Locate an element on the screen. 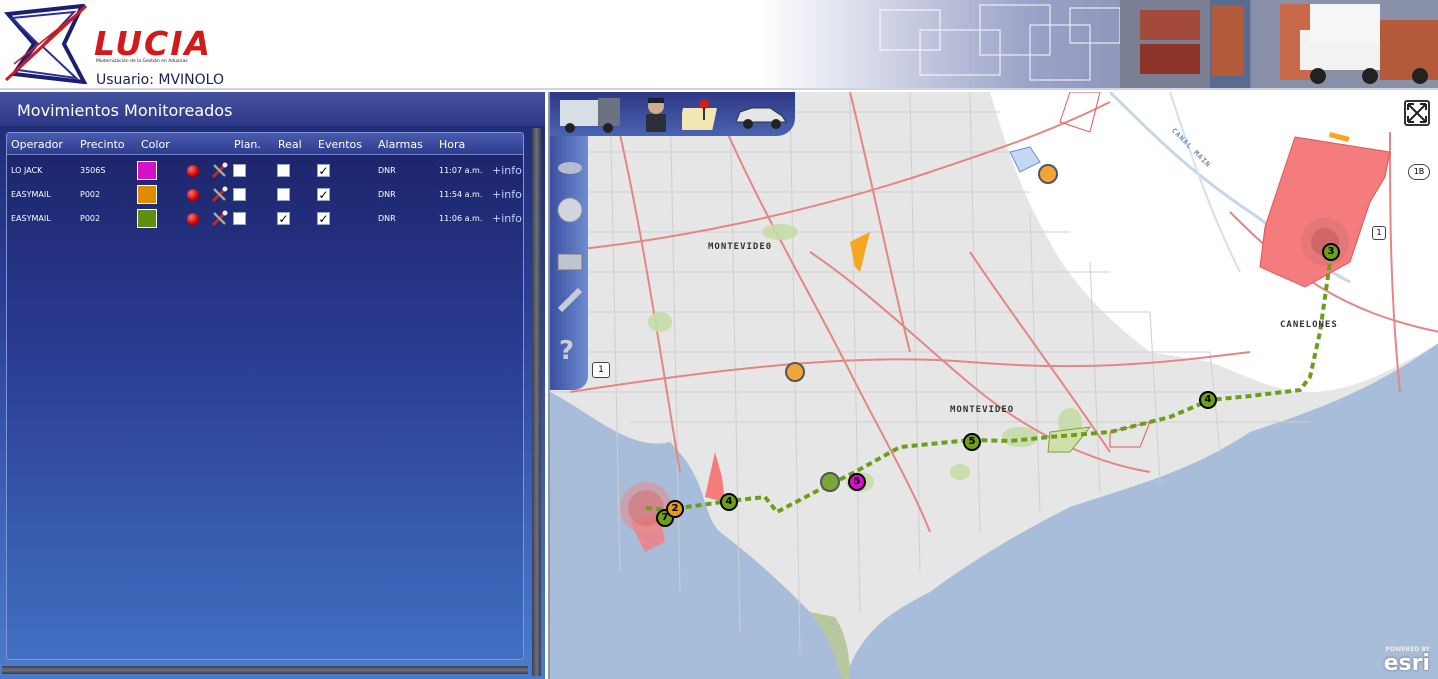 This screenshot has height=679, width=1438. column-plan: Plan. is located at coordinates (247, 144).